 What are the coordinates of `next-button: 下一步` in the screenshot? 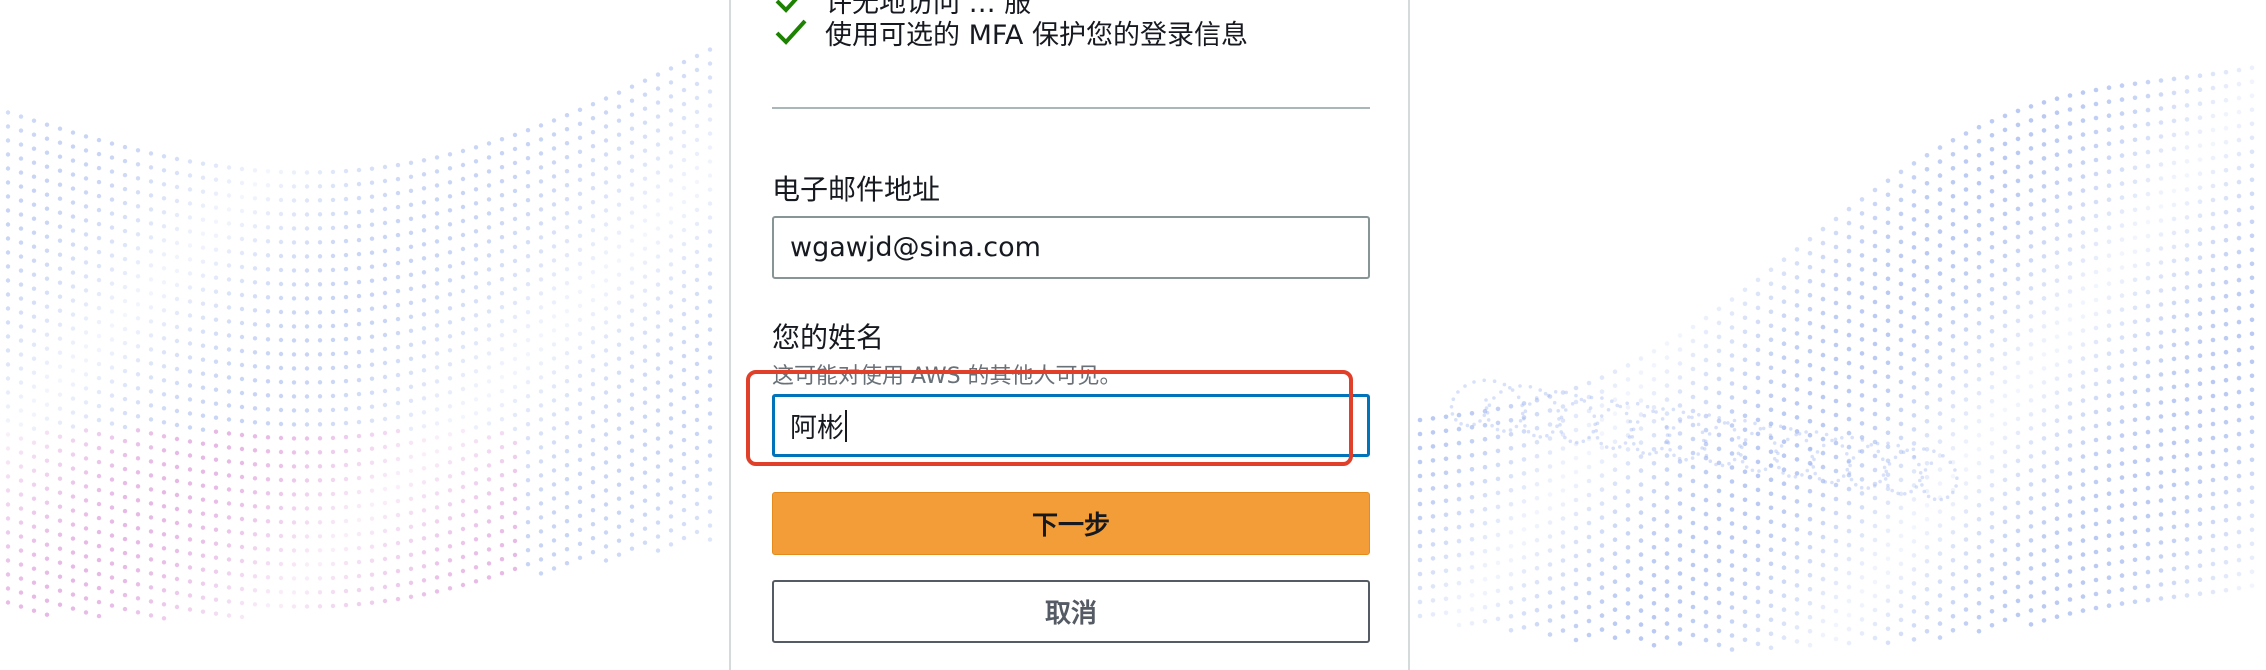 It's located at (1071, 523).